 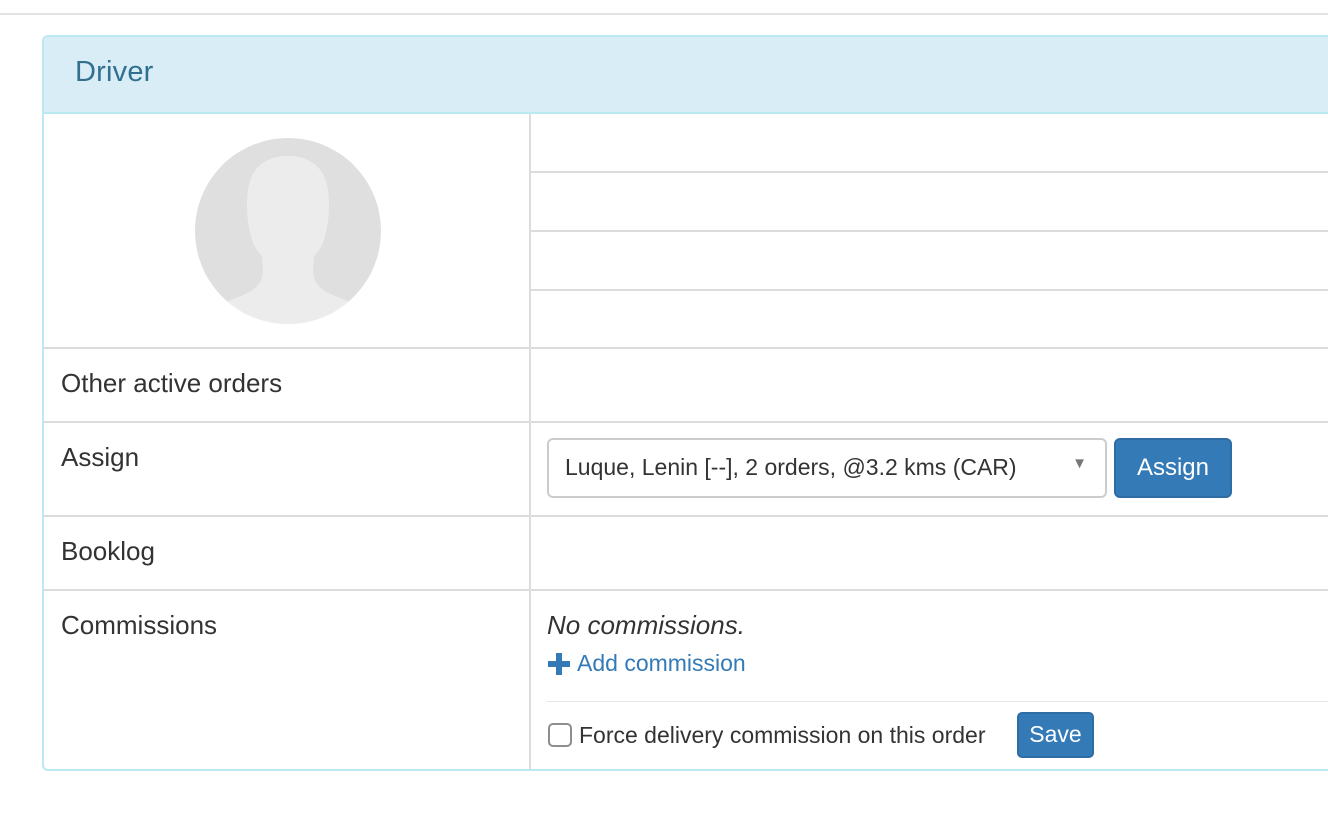 What do you see at coordinates (139, 625) in the screenshot?
I see `commissions-label: Commissions` at bounding box center [139, 625].